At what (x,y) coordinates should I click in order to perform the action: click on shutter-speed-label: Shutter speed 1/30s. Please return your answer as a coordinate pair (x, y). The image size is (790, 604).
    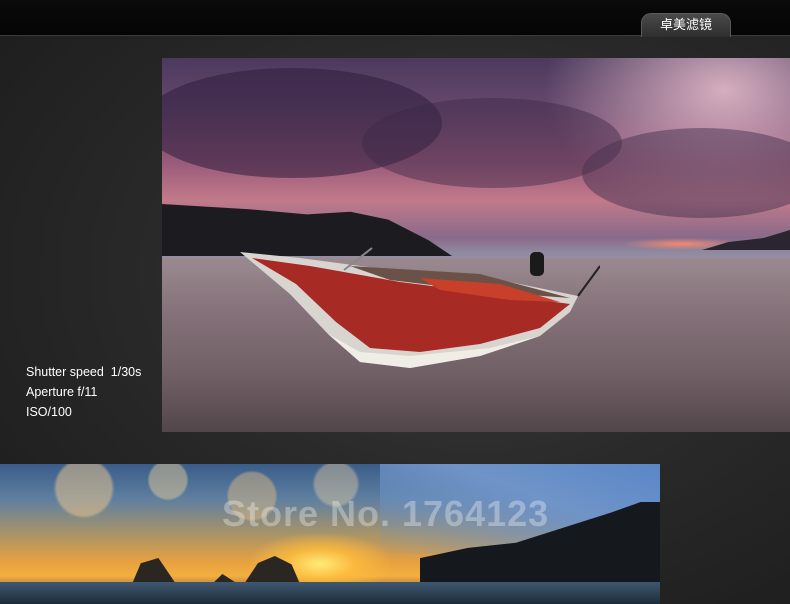
    Looking at the image, I should click on (84, 372).